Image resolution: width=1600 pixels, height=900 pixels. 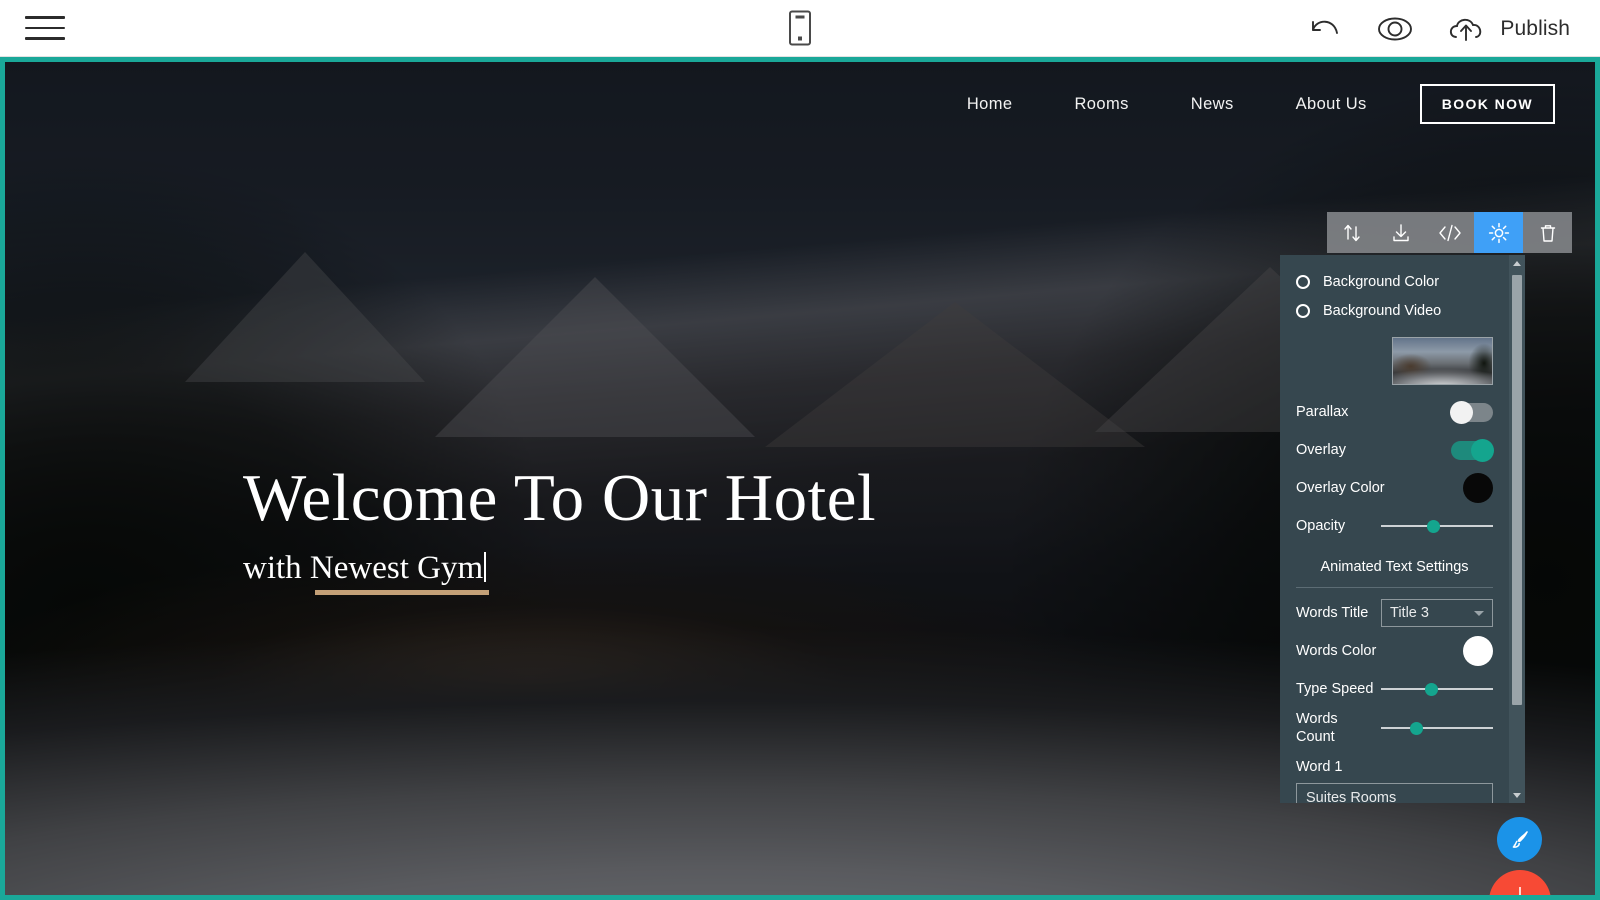 I want to click on site-navigation: Home Rooms News About Us BOOK NOW, so click(x=1245, y=104).